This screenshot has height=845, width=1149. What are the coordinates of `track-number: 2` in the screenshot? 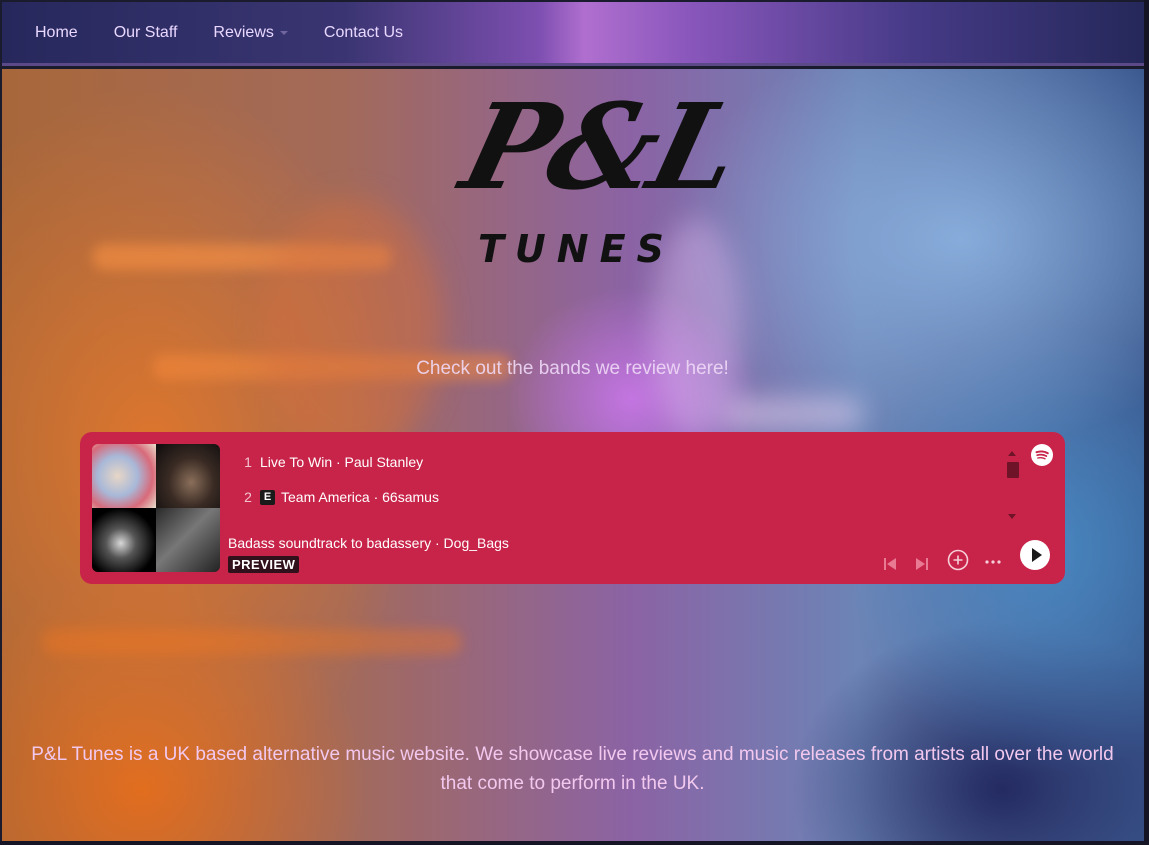 It's located at (248, 497).